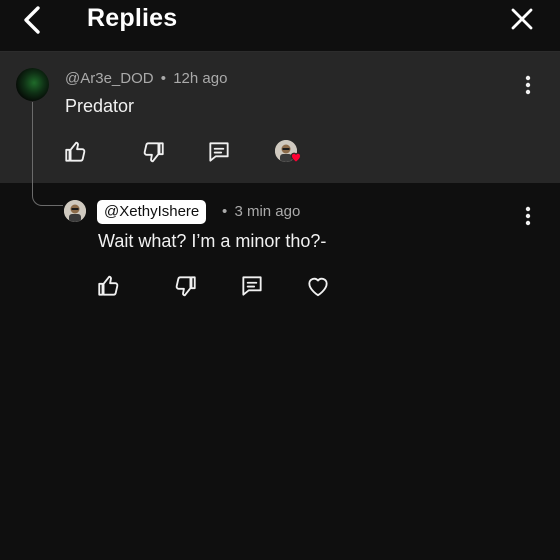 Image resolution: width=560 pixels, height=560 pixels. I want to click on reply-meta: • 3 min ago, so click(261, 211).